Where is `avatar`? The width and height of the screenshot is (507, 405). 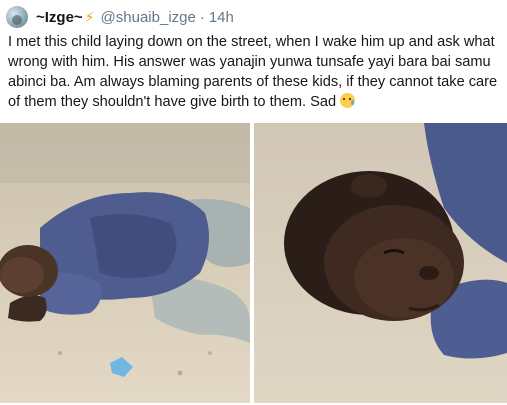 avatar is located at coordinates (17, 17).